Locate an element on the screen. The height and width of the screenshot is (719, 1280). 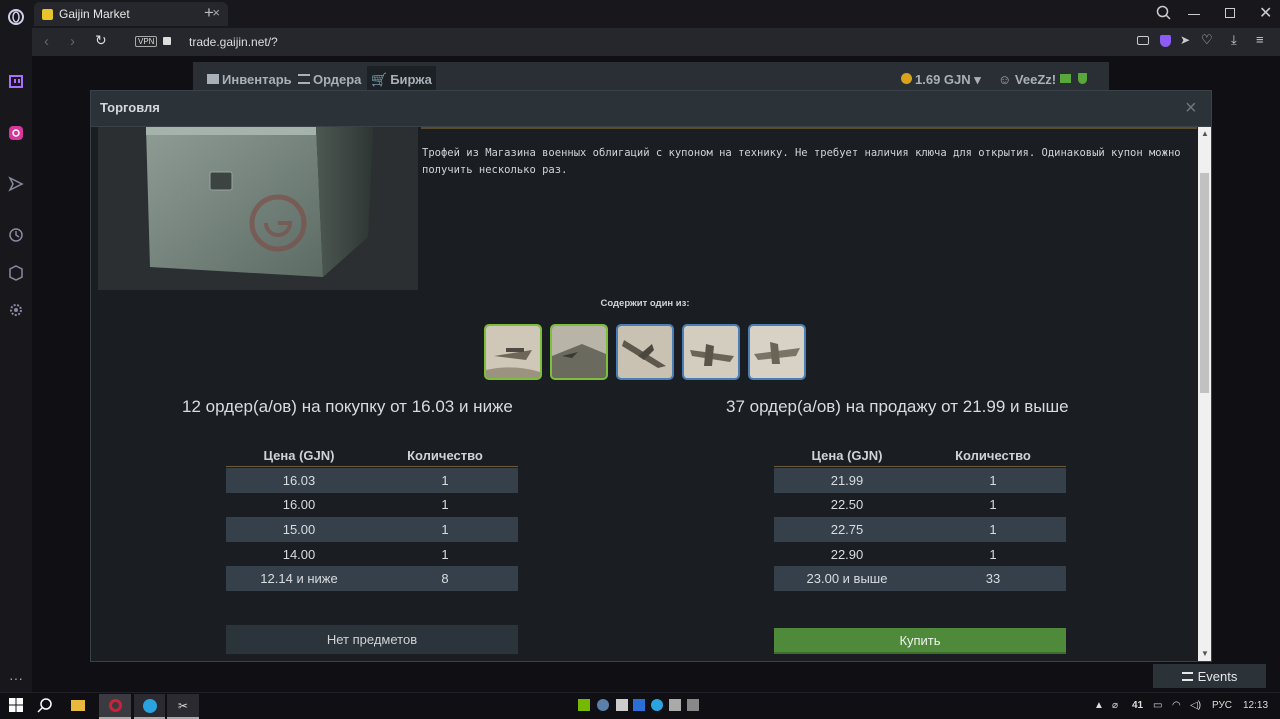
sell-order-row: 21.99 1 is located at coordinates (920, 480).